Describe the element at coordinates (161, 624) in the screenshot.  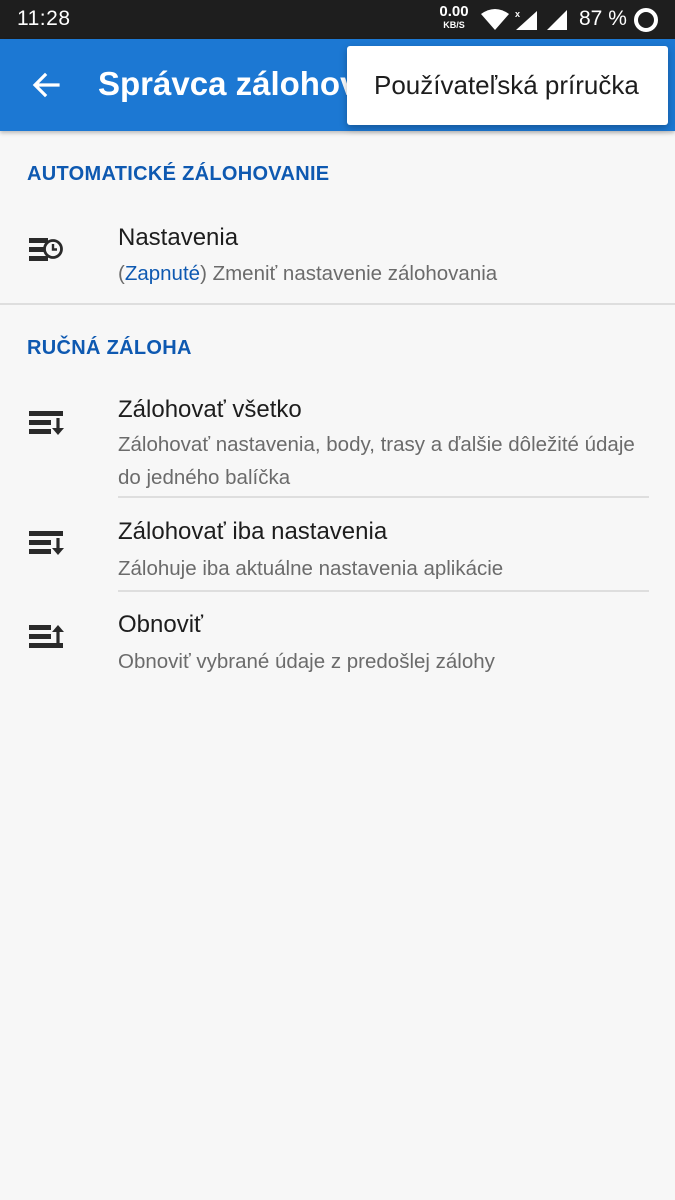
I see `restore-title: Obnoviť` at that location.